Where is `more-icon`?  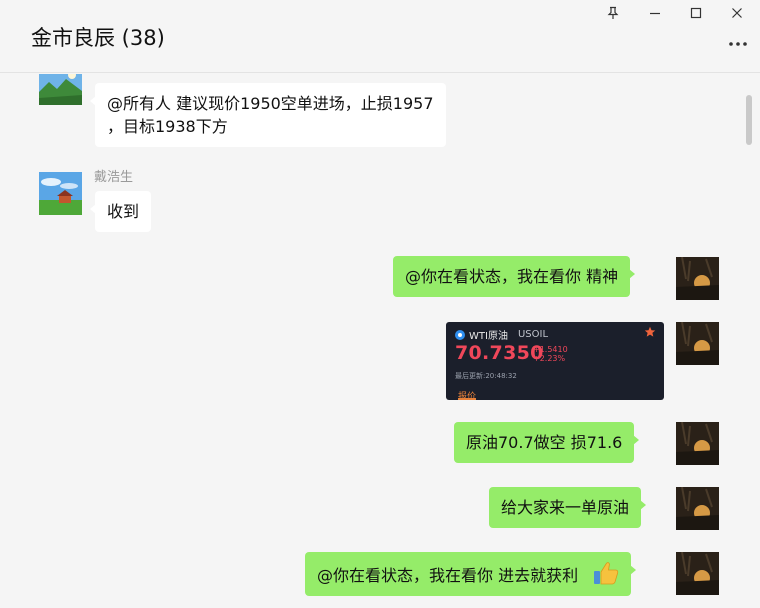
more-icon is located at coordinates (738, 44).